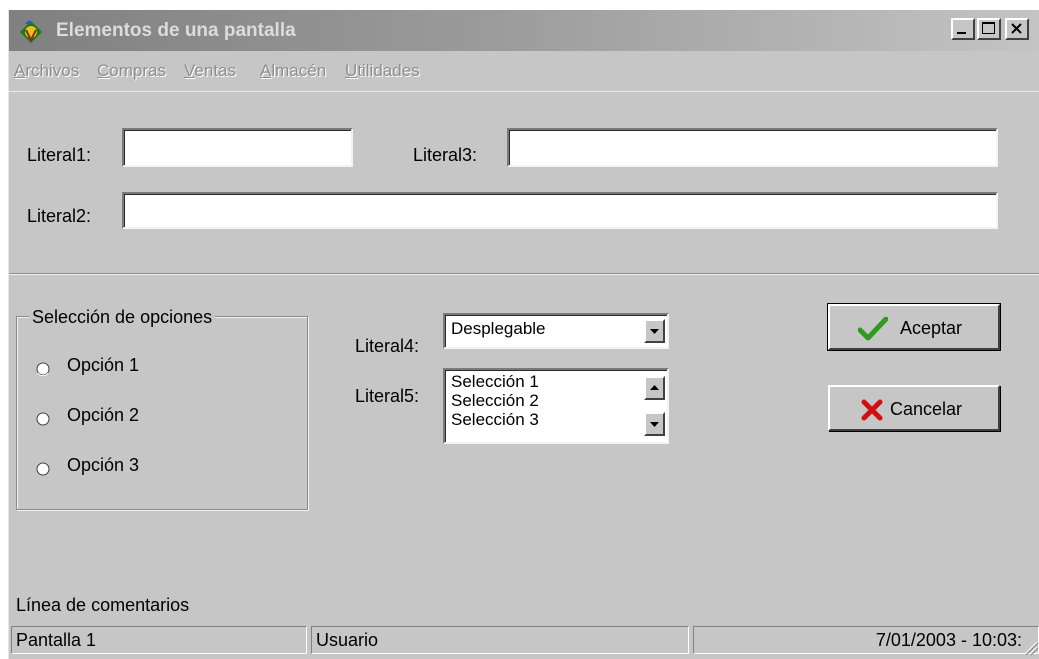  Describe the element at coordinates (103, 465) in the screenshot. I see `option-3-label: Opción 3` at that location.